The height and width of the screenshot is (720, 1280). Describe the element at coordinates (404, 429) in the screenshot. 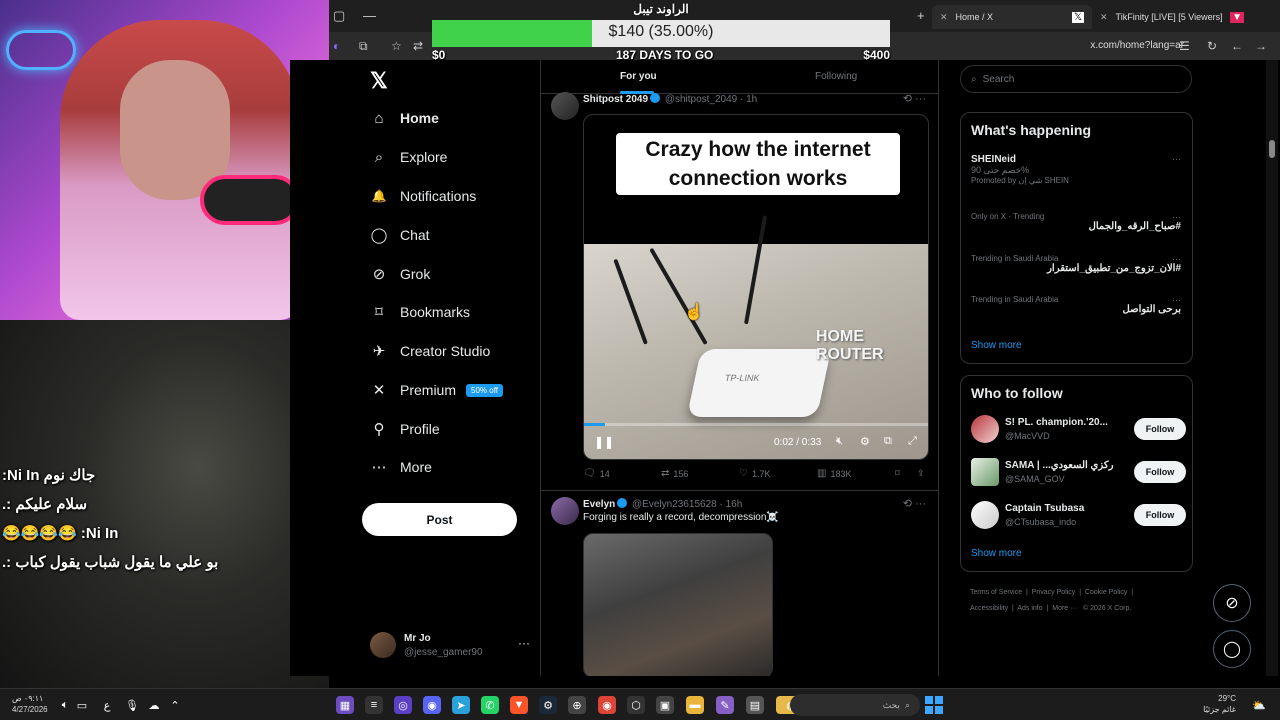

I see `sidebar-item-profile: ⚲ Profile` at that location.